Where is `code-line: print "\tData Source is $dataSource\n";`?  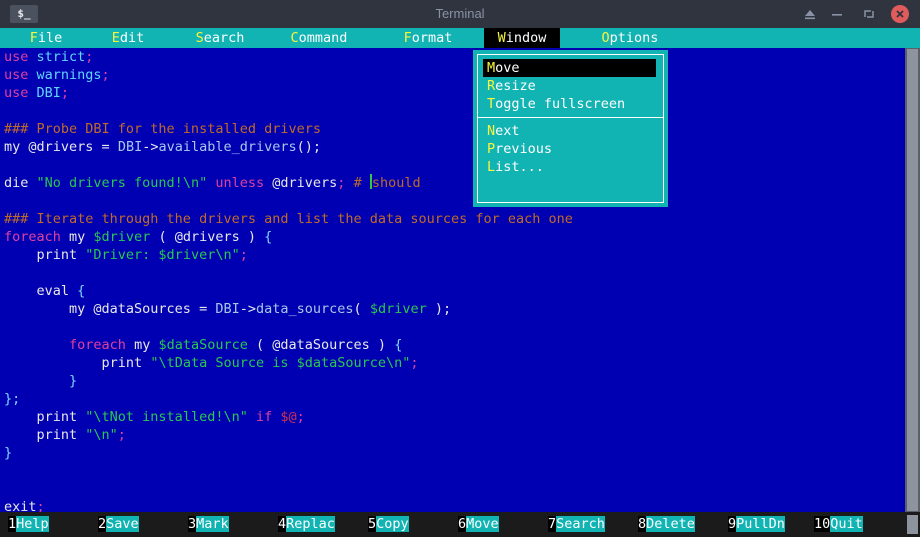 code-line: print "\tData Source is $dataSource\n"; is located at coordinates (288, 363).